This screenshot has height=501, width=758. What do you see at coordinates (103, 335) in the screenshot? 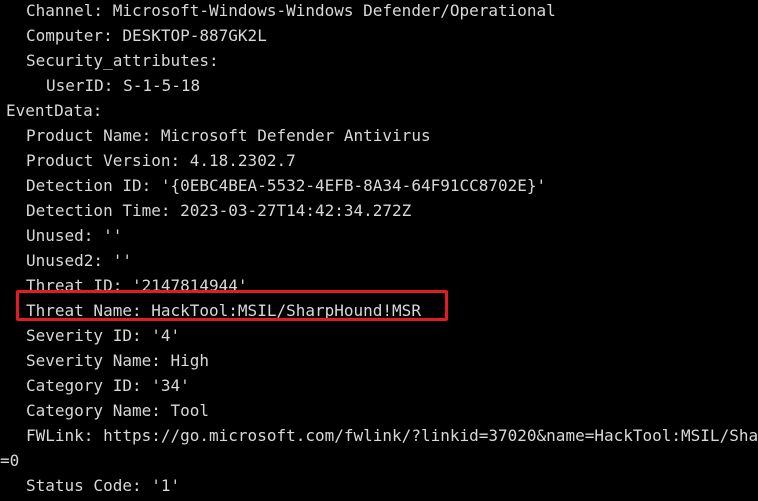
I see `severity-id-line: Severity ID: '4'` at bounding box center [103, 335].